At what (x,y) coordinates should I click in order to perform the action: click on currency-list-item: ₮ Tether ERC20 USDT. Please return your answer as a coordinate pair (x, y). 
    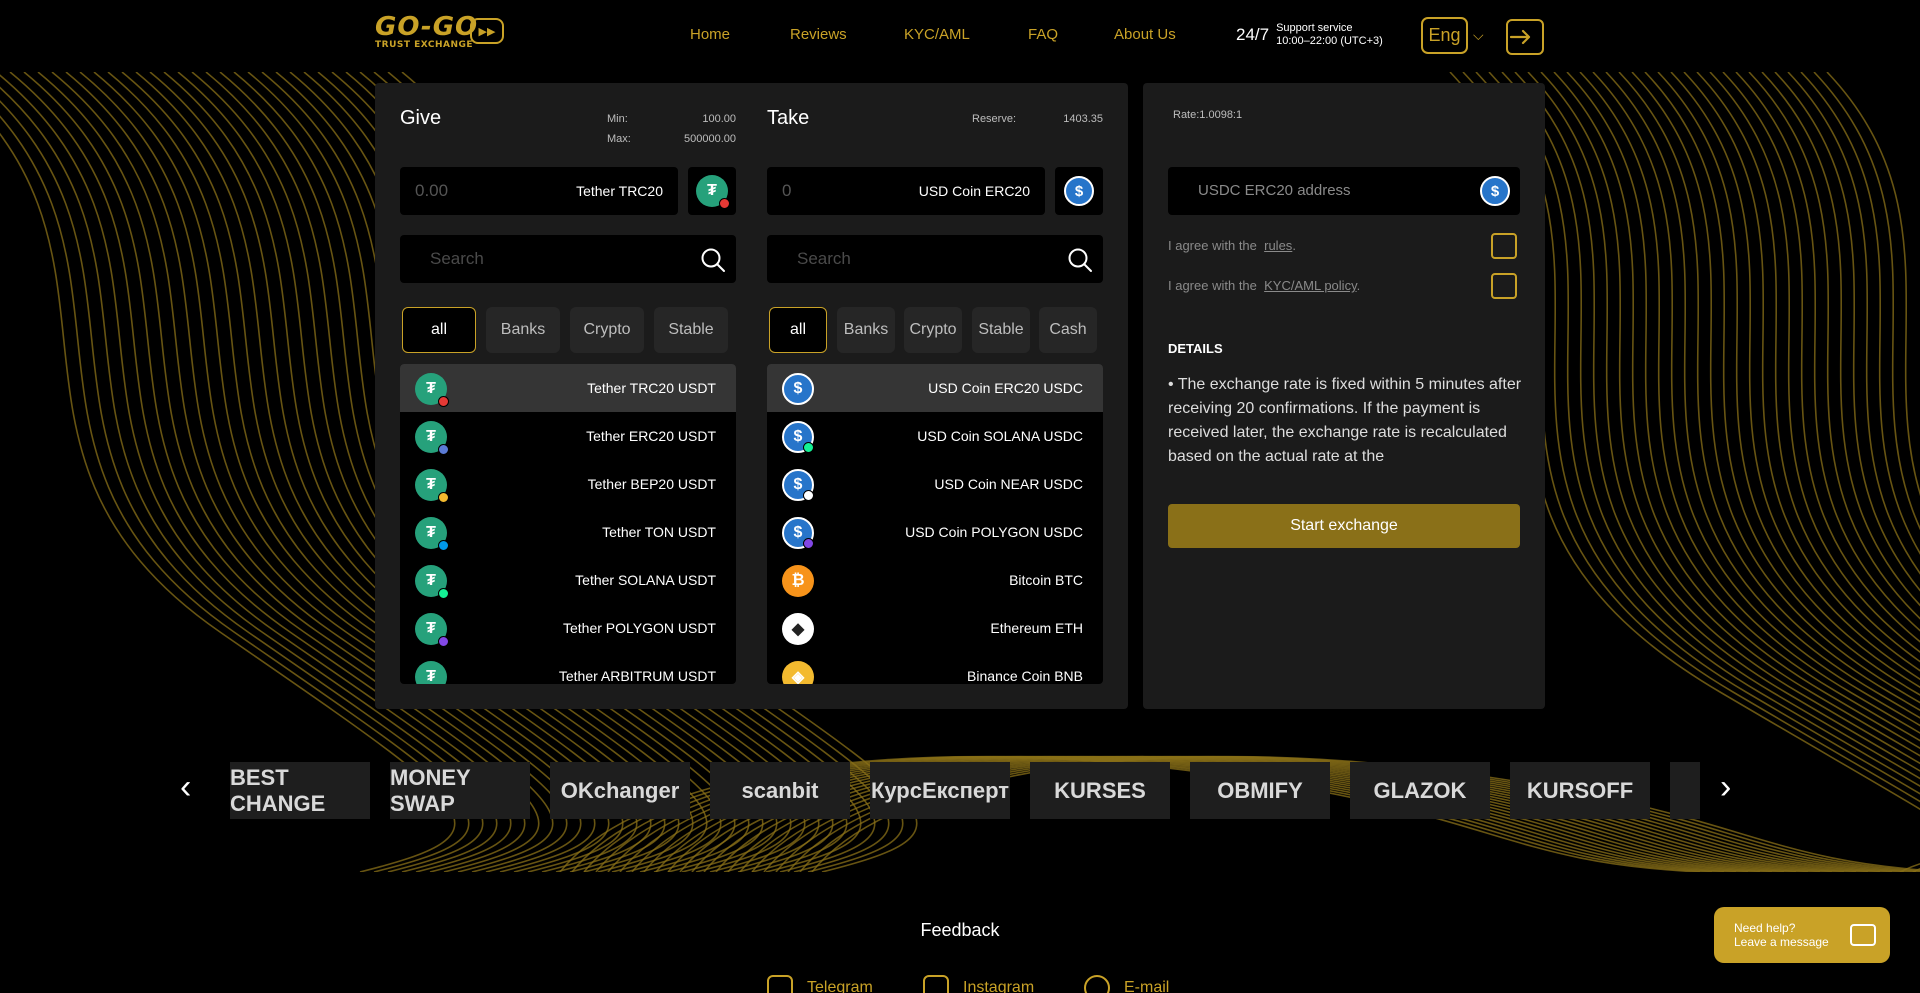
    Looking at the image, I should click on (568, 436).